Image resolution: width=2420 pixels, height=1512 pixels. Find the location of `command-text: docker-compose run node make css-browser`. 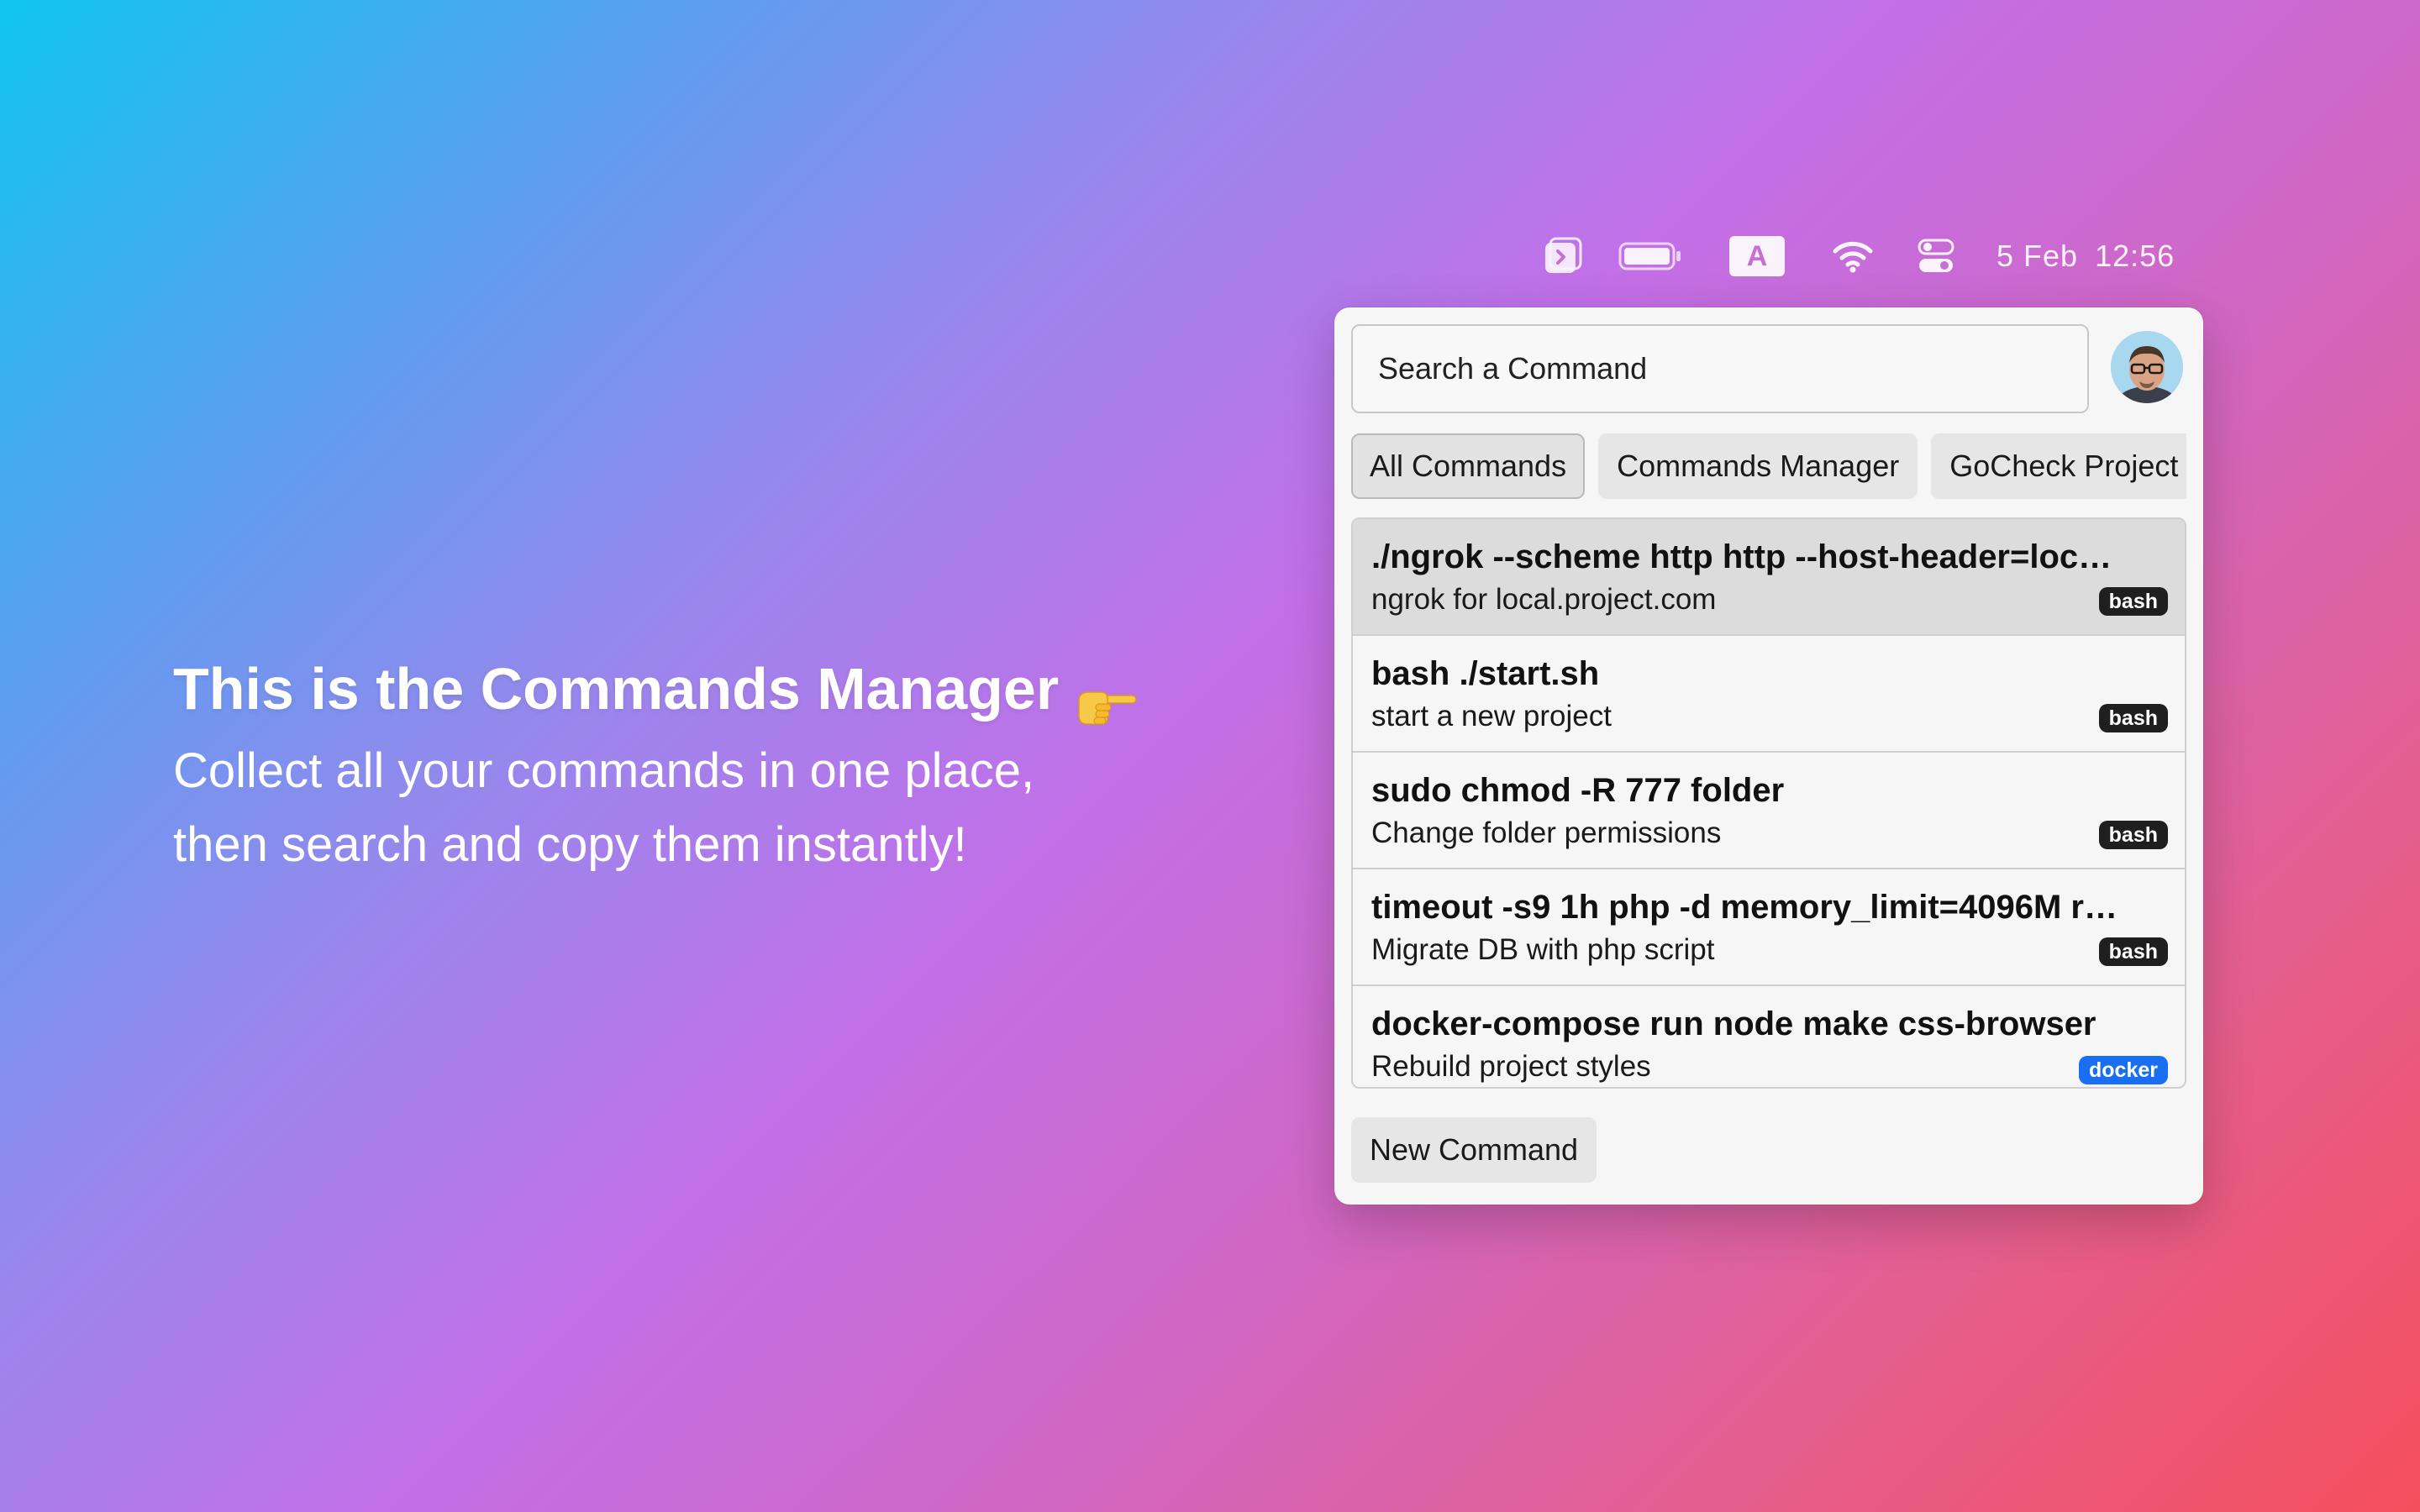

command-text: docker-compose run node make css-browser is located at coordinates (1734, 1023).